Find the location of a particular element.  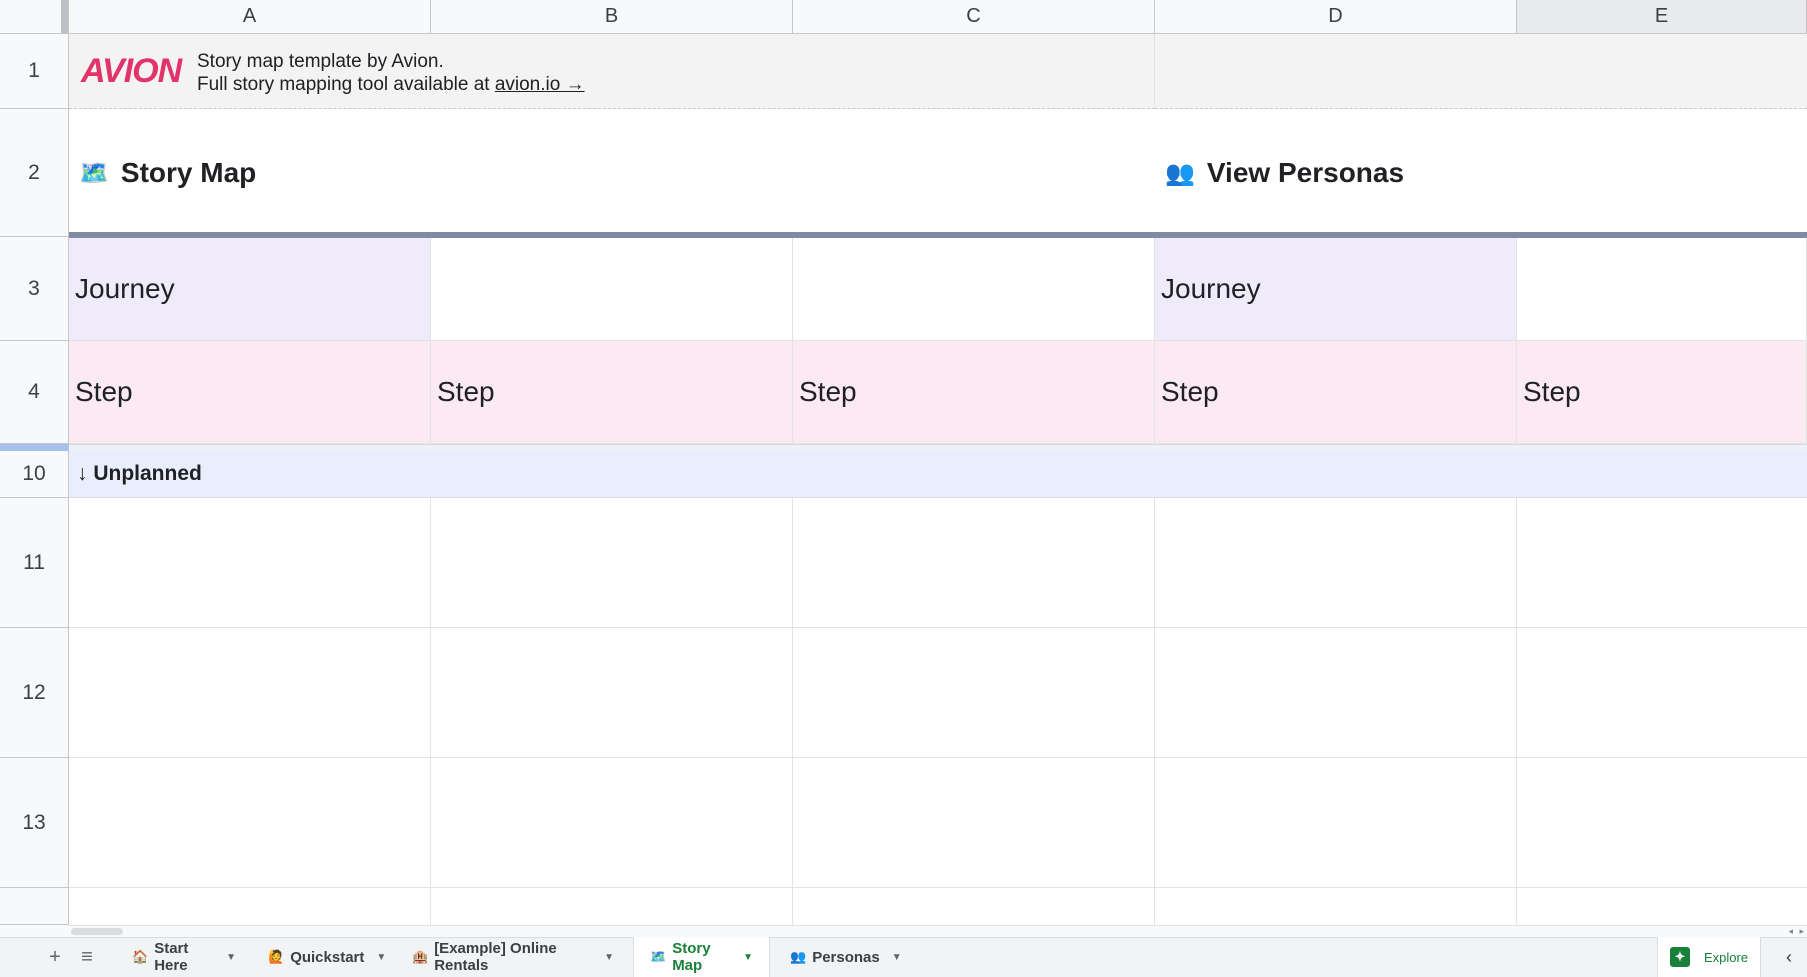

banner-cell-right is located at coordinates (1481, 71).